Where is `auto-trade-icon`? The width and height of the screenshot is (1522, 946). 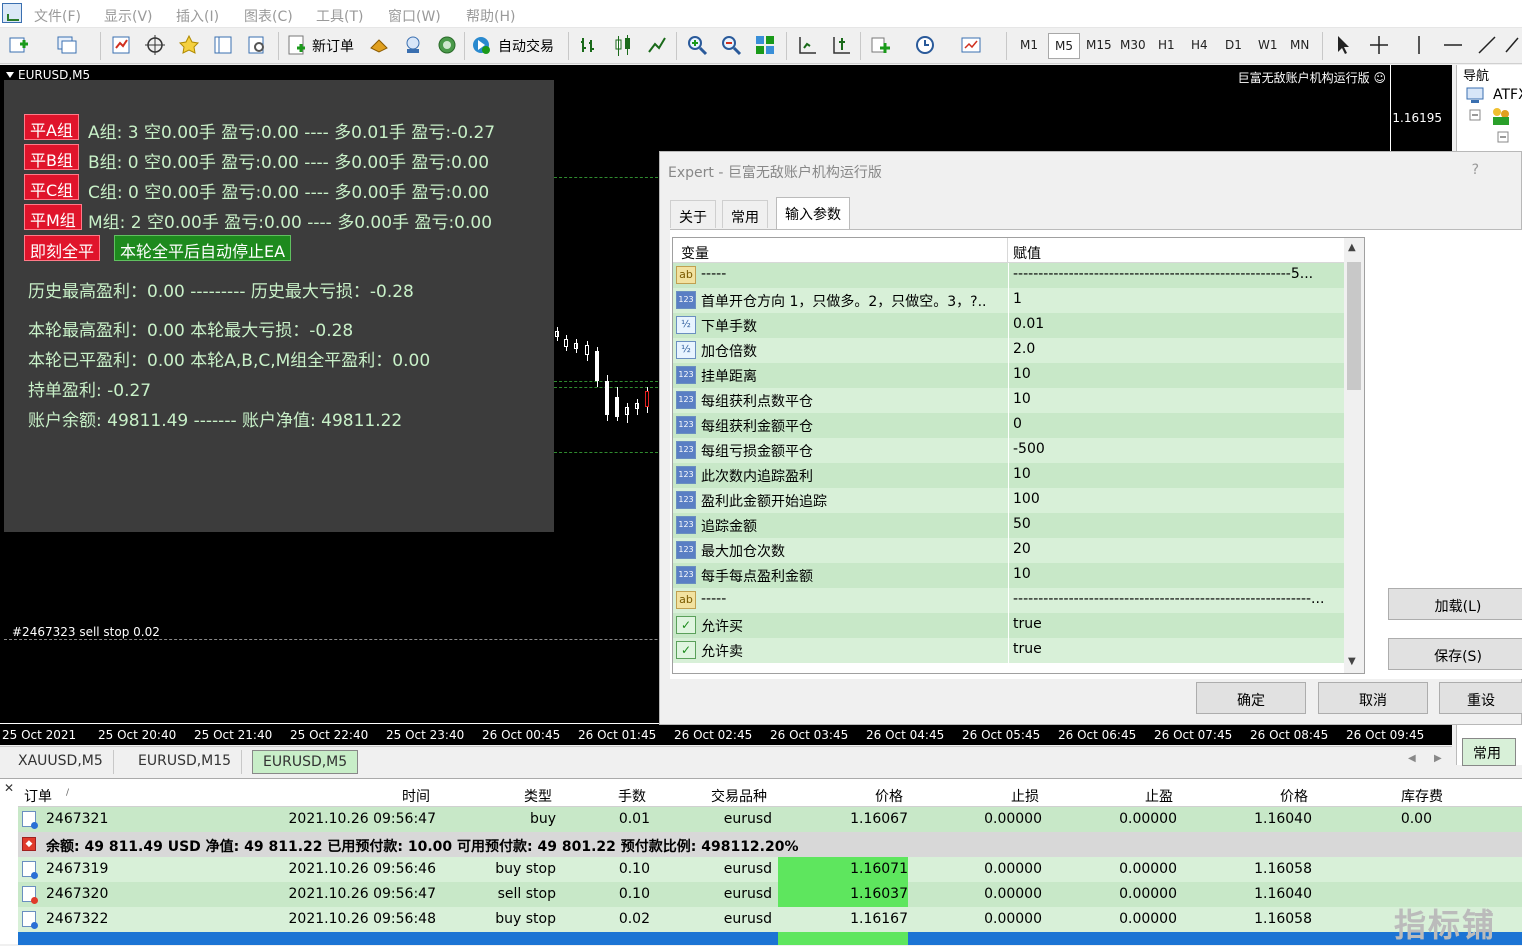 auto-trade-icon is located at coordinates (481, 45).